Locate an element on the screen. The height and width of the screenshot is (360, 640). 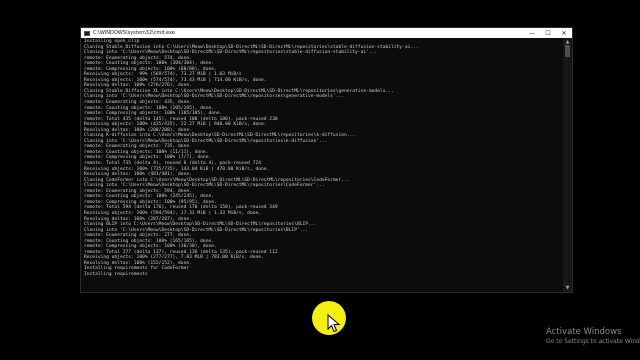
cmd-icon is located at coordinates (87, 33).